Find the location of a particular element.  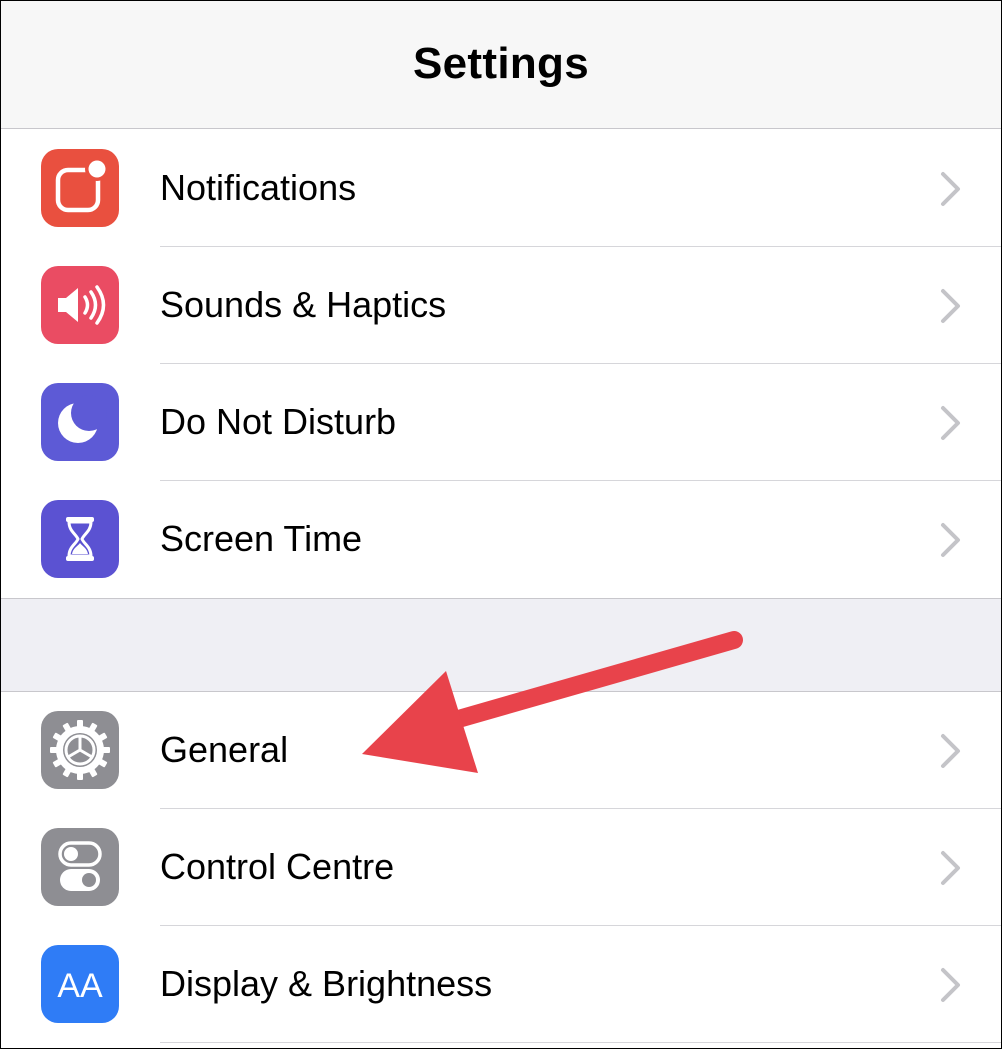

settings-row-label: Display & Brightness is located at coordinates (326, 983).